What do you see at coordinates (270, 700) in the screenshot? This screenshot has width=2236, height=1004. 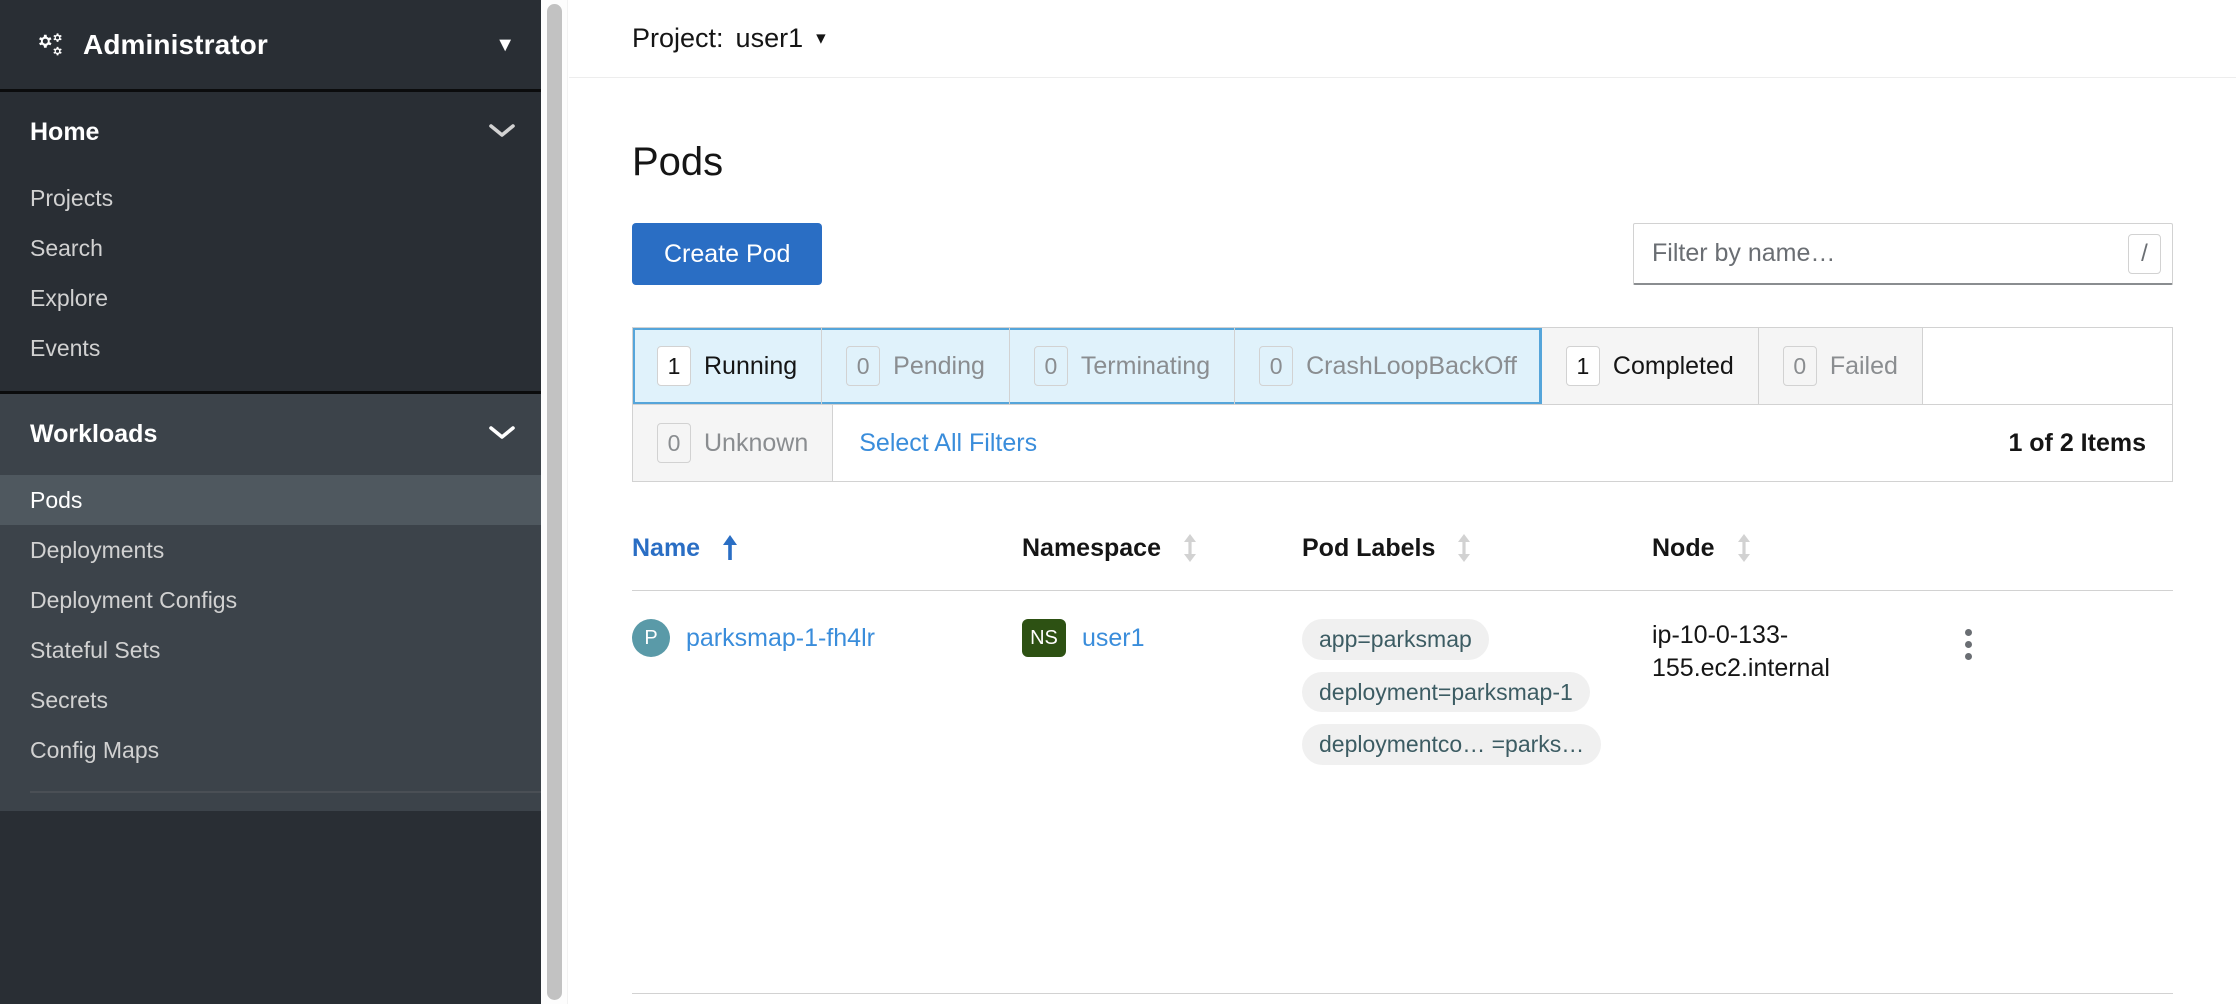 I see `sidebar-item-secrets: Secrets` at bounding box center [270, 700].